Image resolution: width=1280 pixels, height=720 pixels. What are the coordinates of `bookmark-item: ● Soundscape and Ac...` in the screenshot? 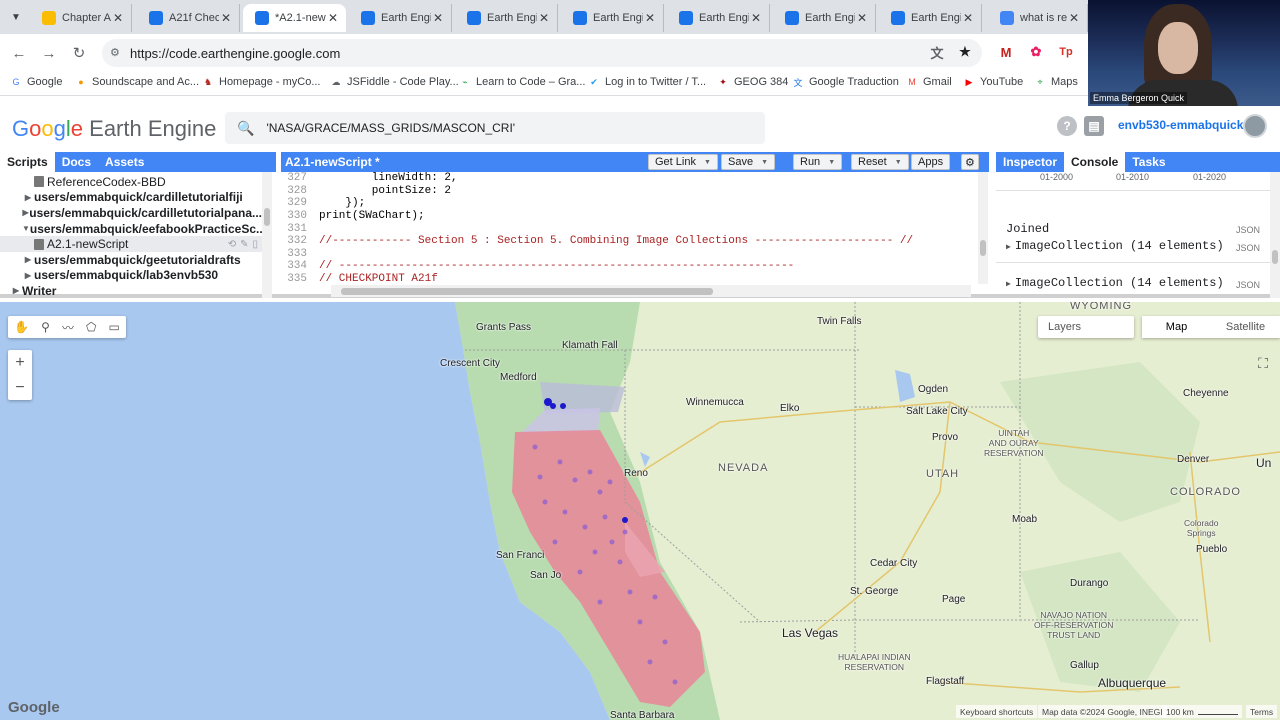 It's located at (137, 82).